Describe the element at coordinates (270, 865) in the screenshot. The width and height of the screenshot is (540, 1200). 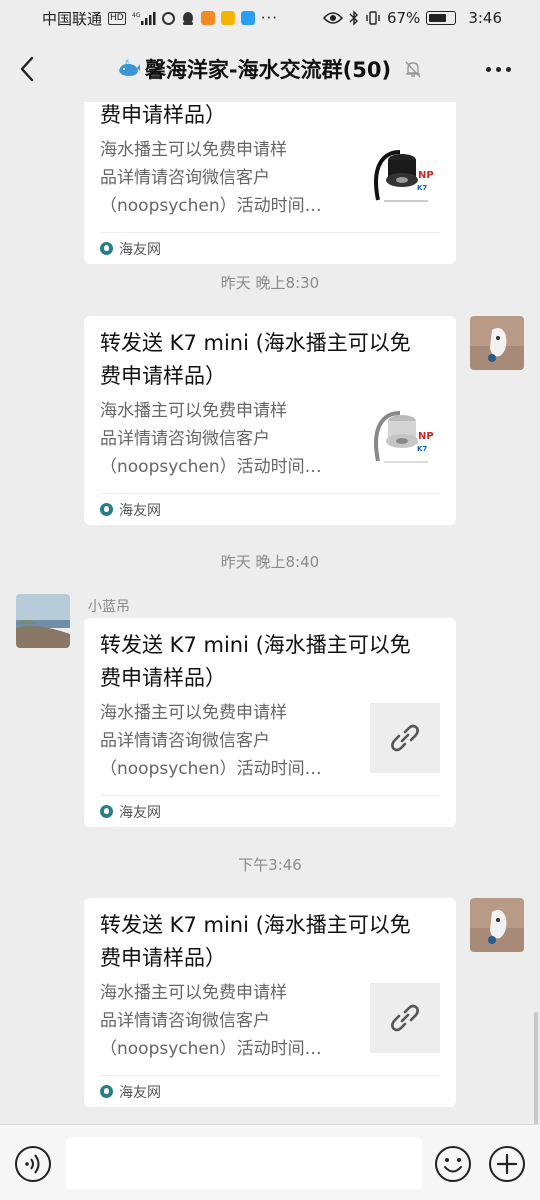
I see `timestamp: 下午3:46` at that location.